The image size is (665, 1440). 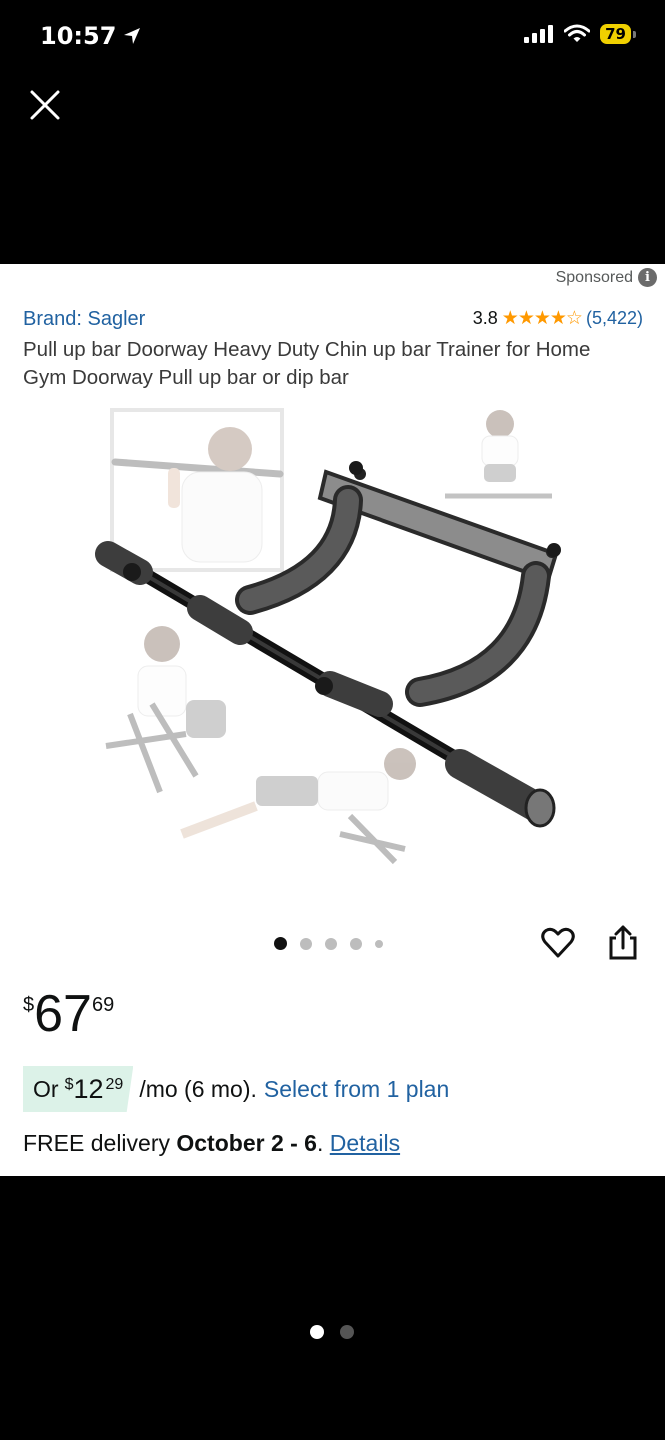 What do you see at coordinates (46, 1088) in the screenshot?
I see `installment-or: Or` at bounding box center [46, 1088].